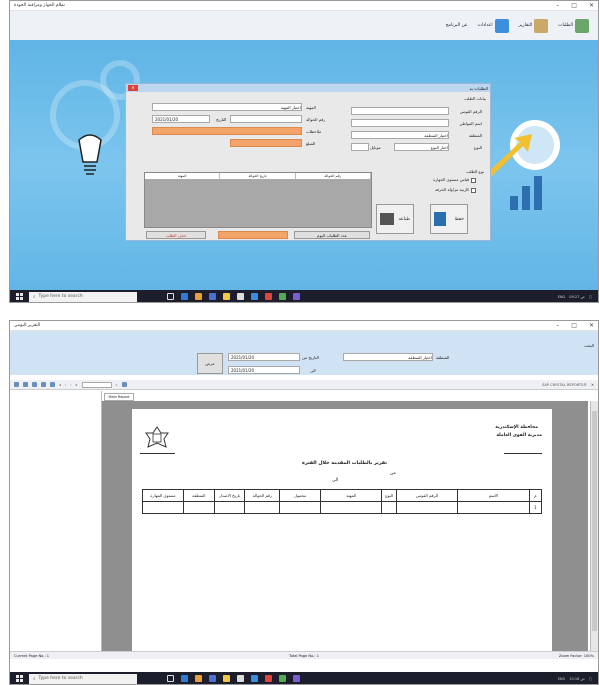 The width and height of the screenshot is (599, 685). What do you see at coordinates (233, 678) in the screenshot?
I see `taskbar-apps` at bounding box center [233, 678].